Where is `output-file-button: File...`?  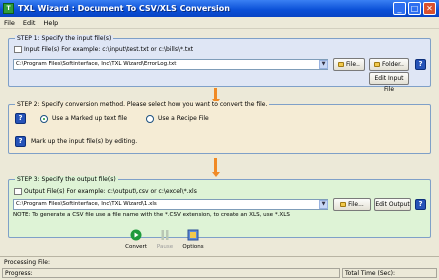 output-file-button: File... is located at coordinates (352, 204).